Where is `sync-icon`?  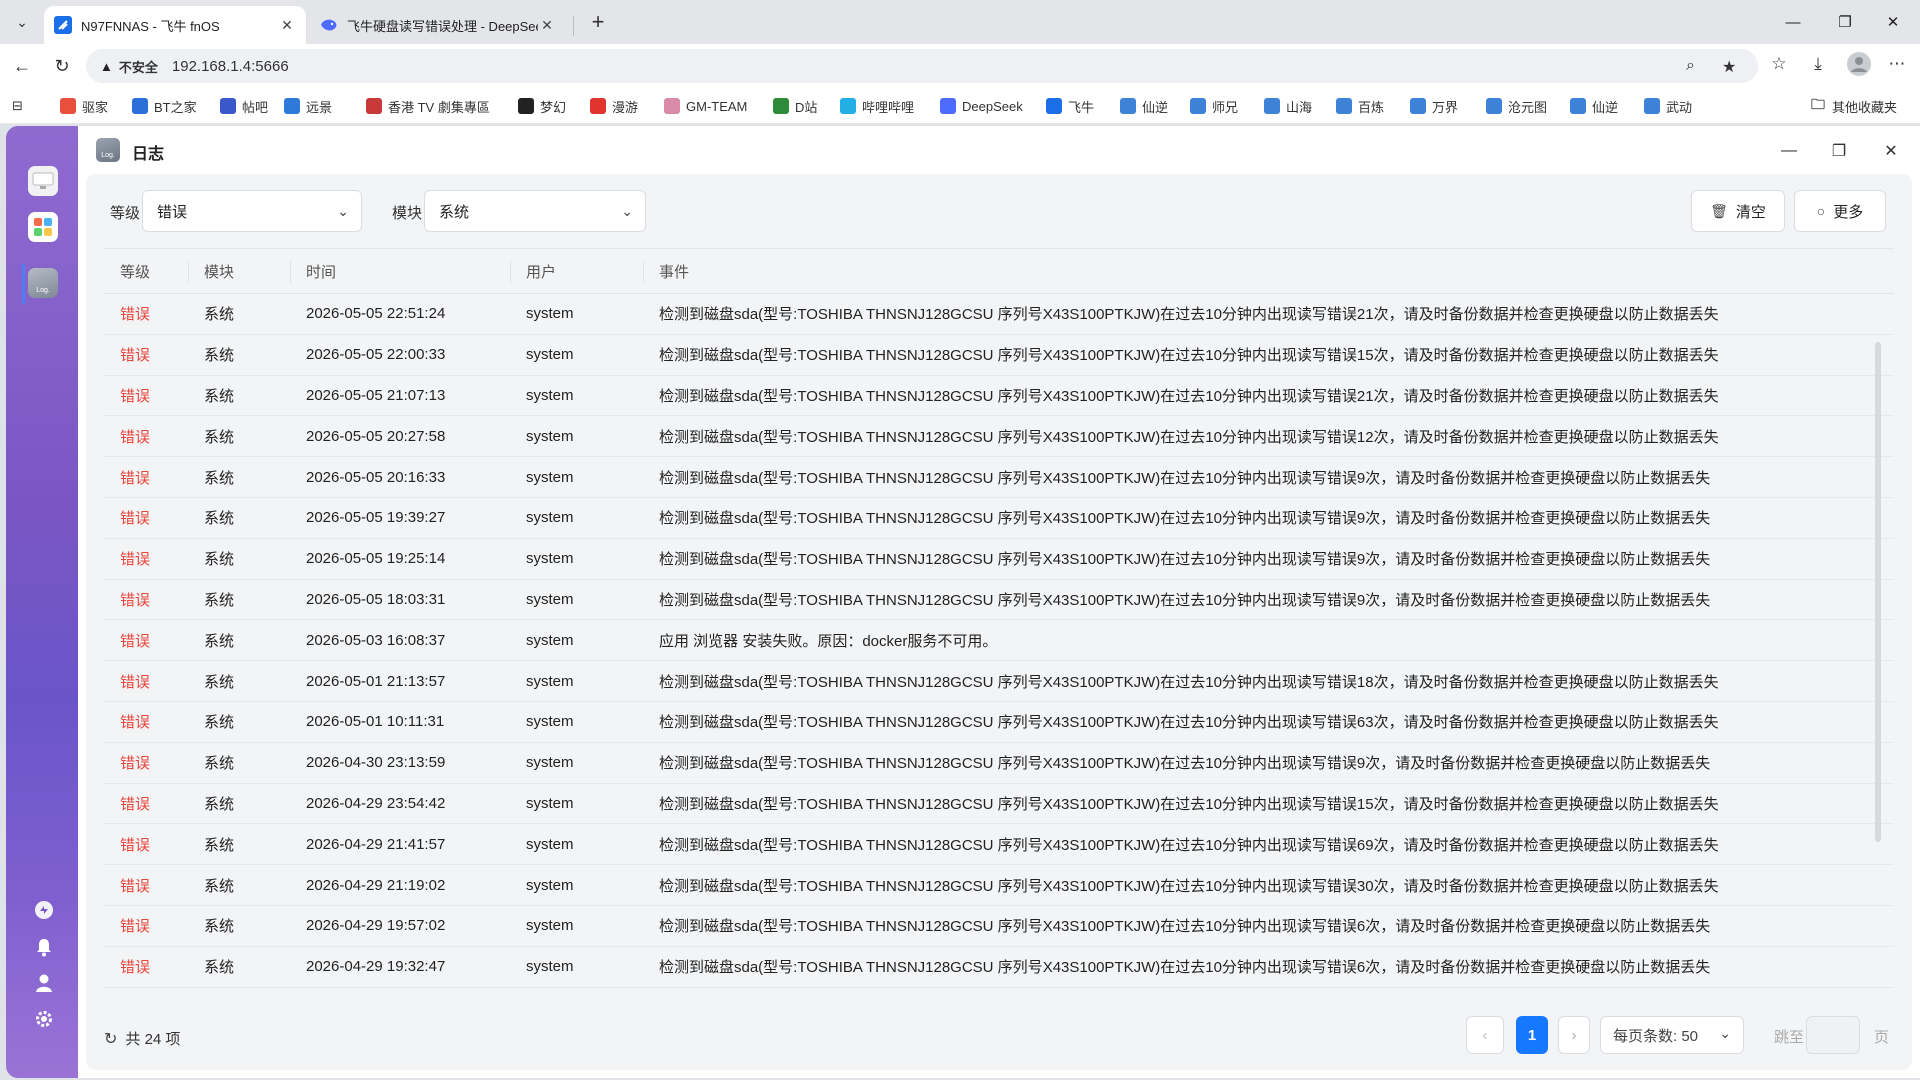 sync-icon is located at coordinates (44, 910).